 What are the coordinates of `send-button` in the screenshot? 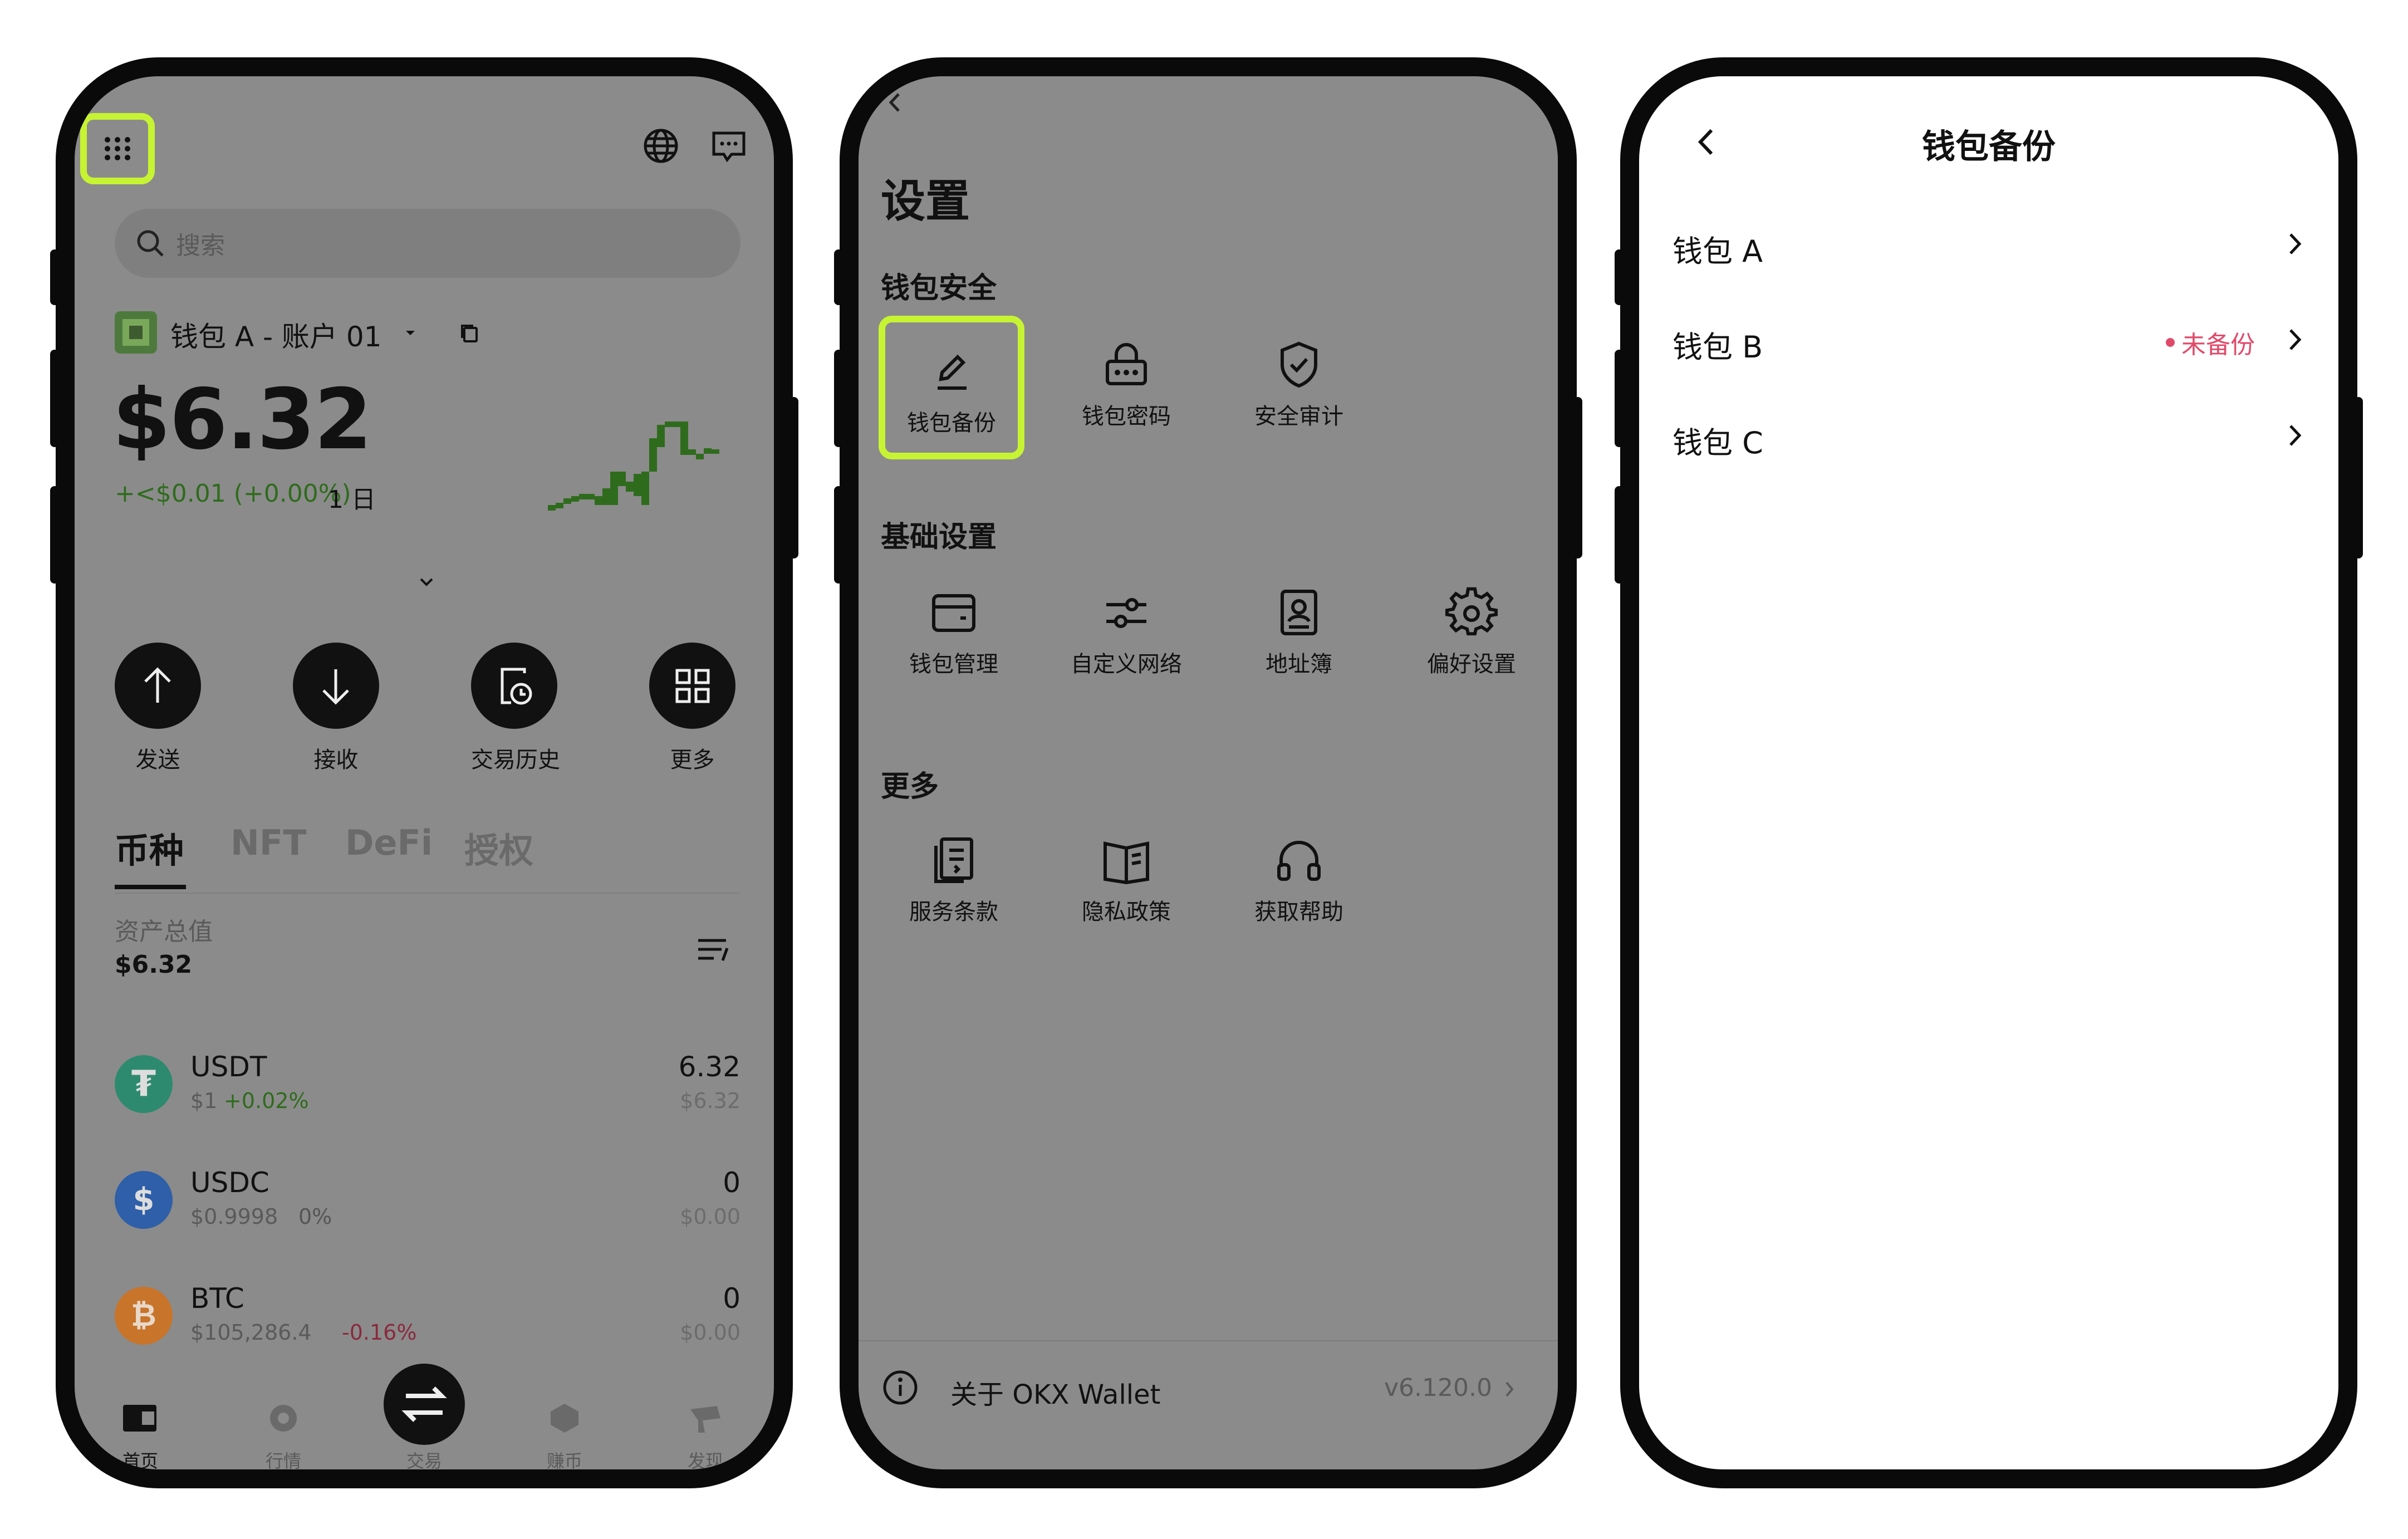 It's located at (158, 686).